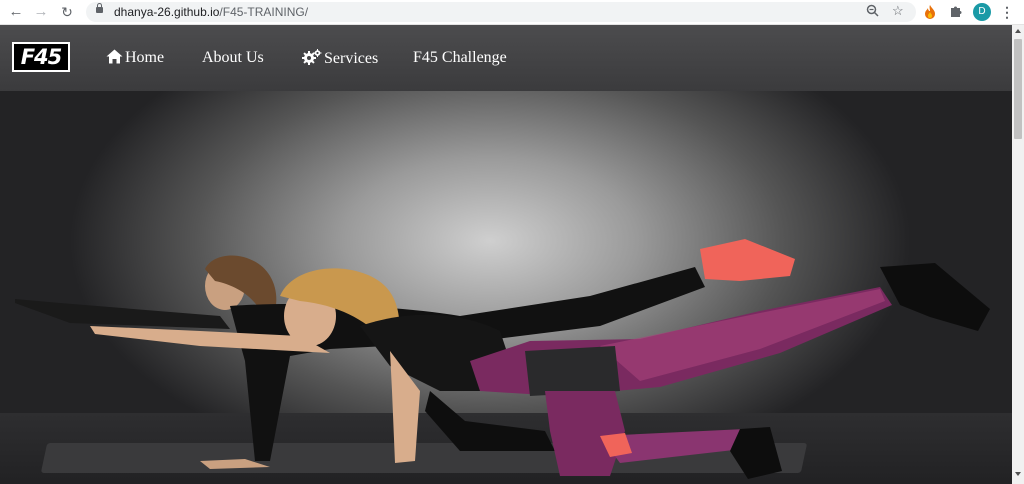 The width and height of the screenshot is (1024, 484). I want to click on extensions-puzzle-icon, so click(956, 12).